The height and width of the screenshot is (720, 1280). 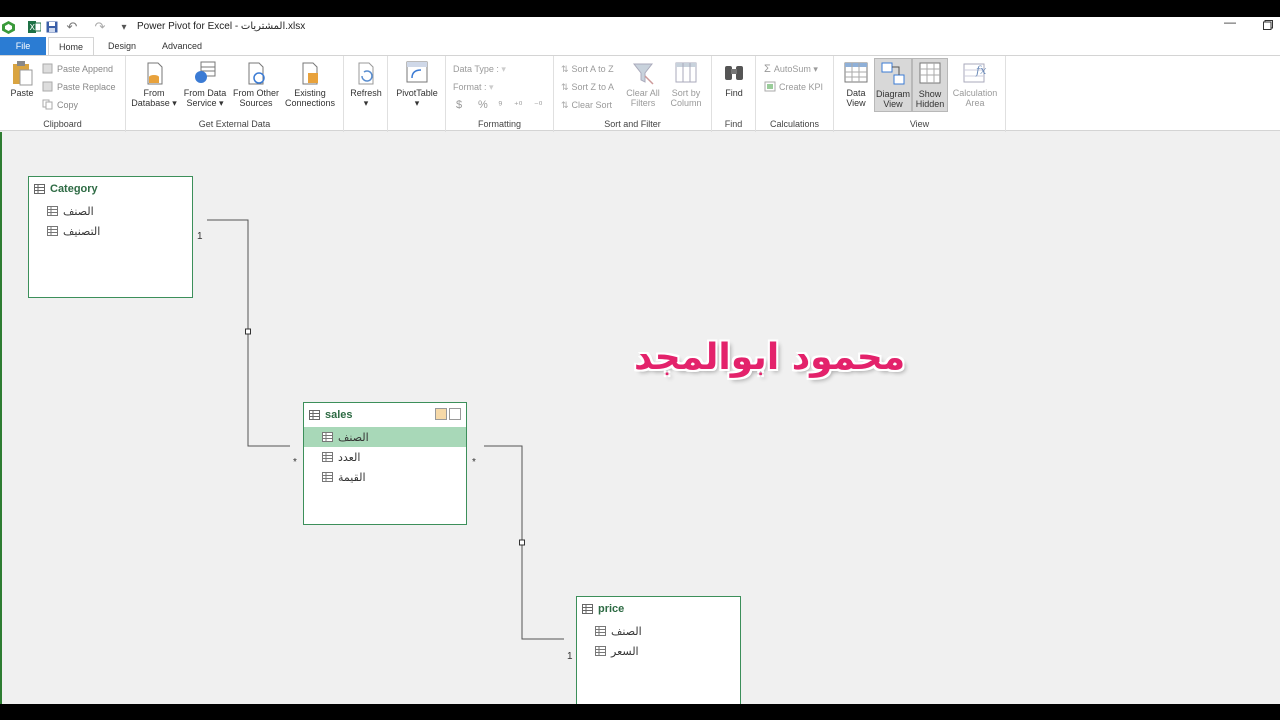 What do you see at coordinates (205, 84) in the screenshot?
I see `from-data-service-button: From Data Service ▾` at bounding box center [205, 84].